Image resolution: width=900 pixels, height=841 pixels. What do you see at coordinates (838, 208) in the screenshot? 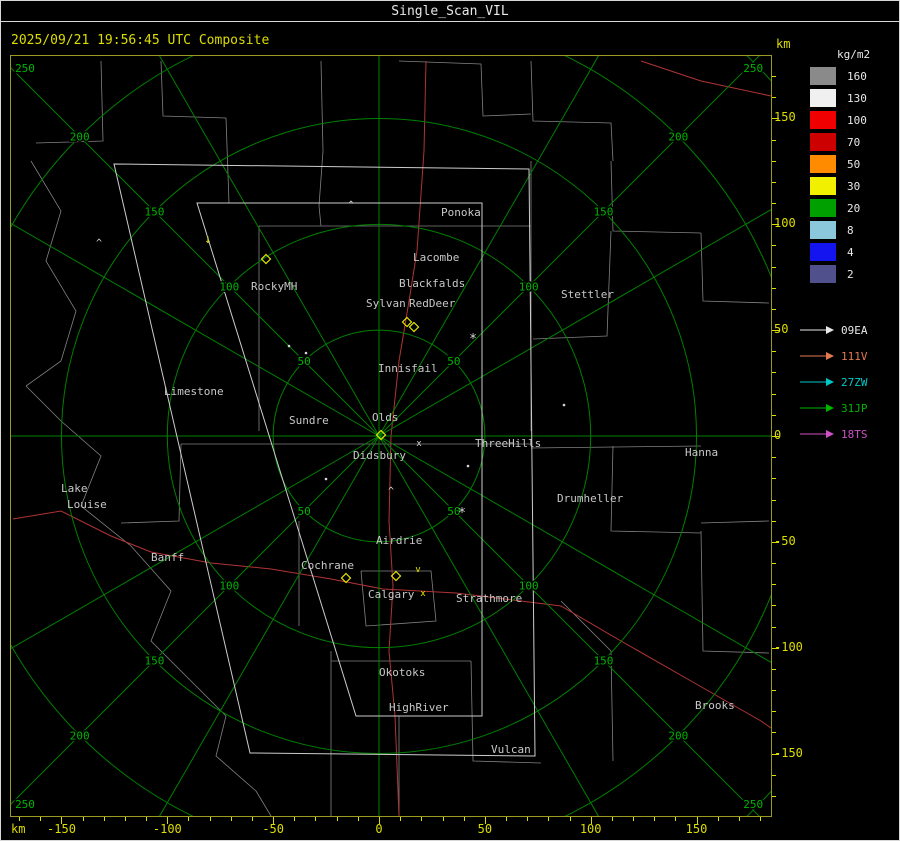
I see `colorbar-row: 20` at bounding box center [838, 208].